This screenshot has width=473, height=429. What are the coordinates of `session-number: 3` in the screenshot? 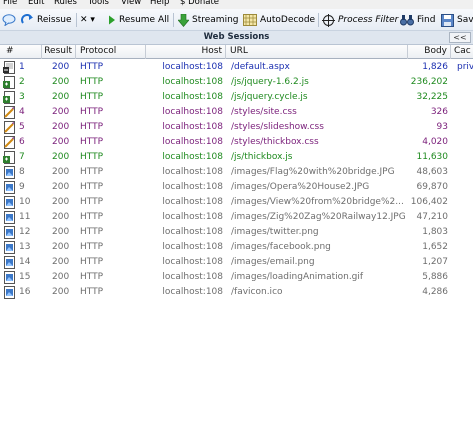 It's located at (22, 97).